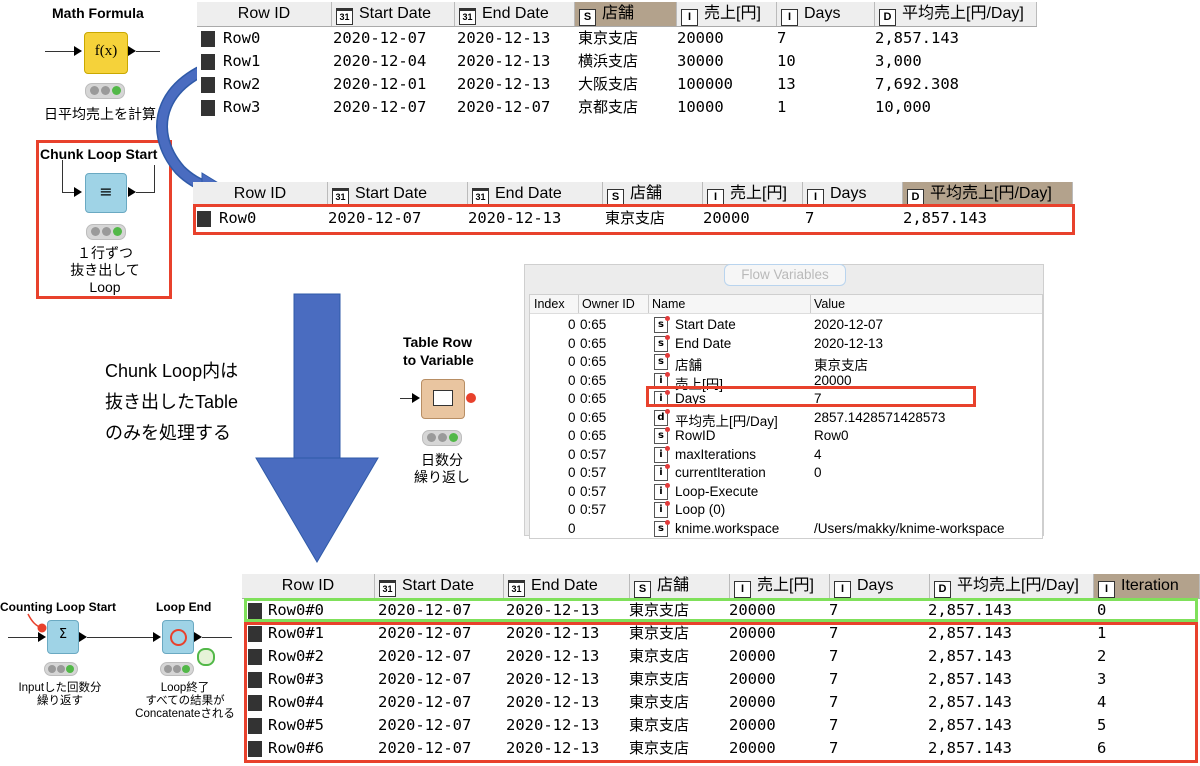  Describe the element at coordinates (593, 454) in the screenshot. I see `flow-variable-owner: 0:57` at that location.